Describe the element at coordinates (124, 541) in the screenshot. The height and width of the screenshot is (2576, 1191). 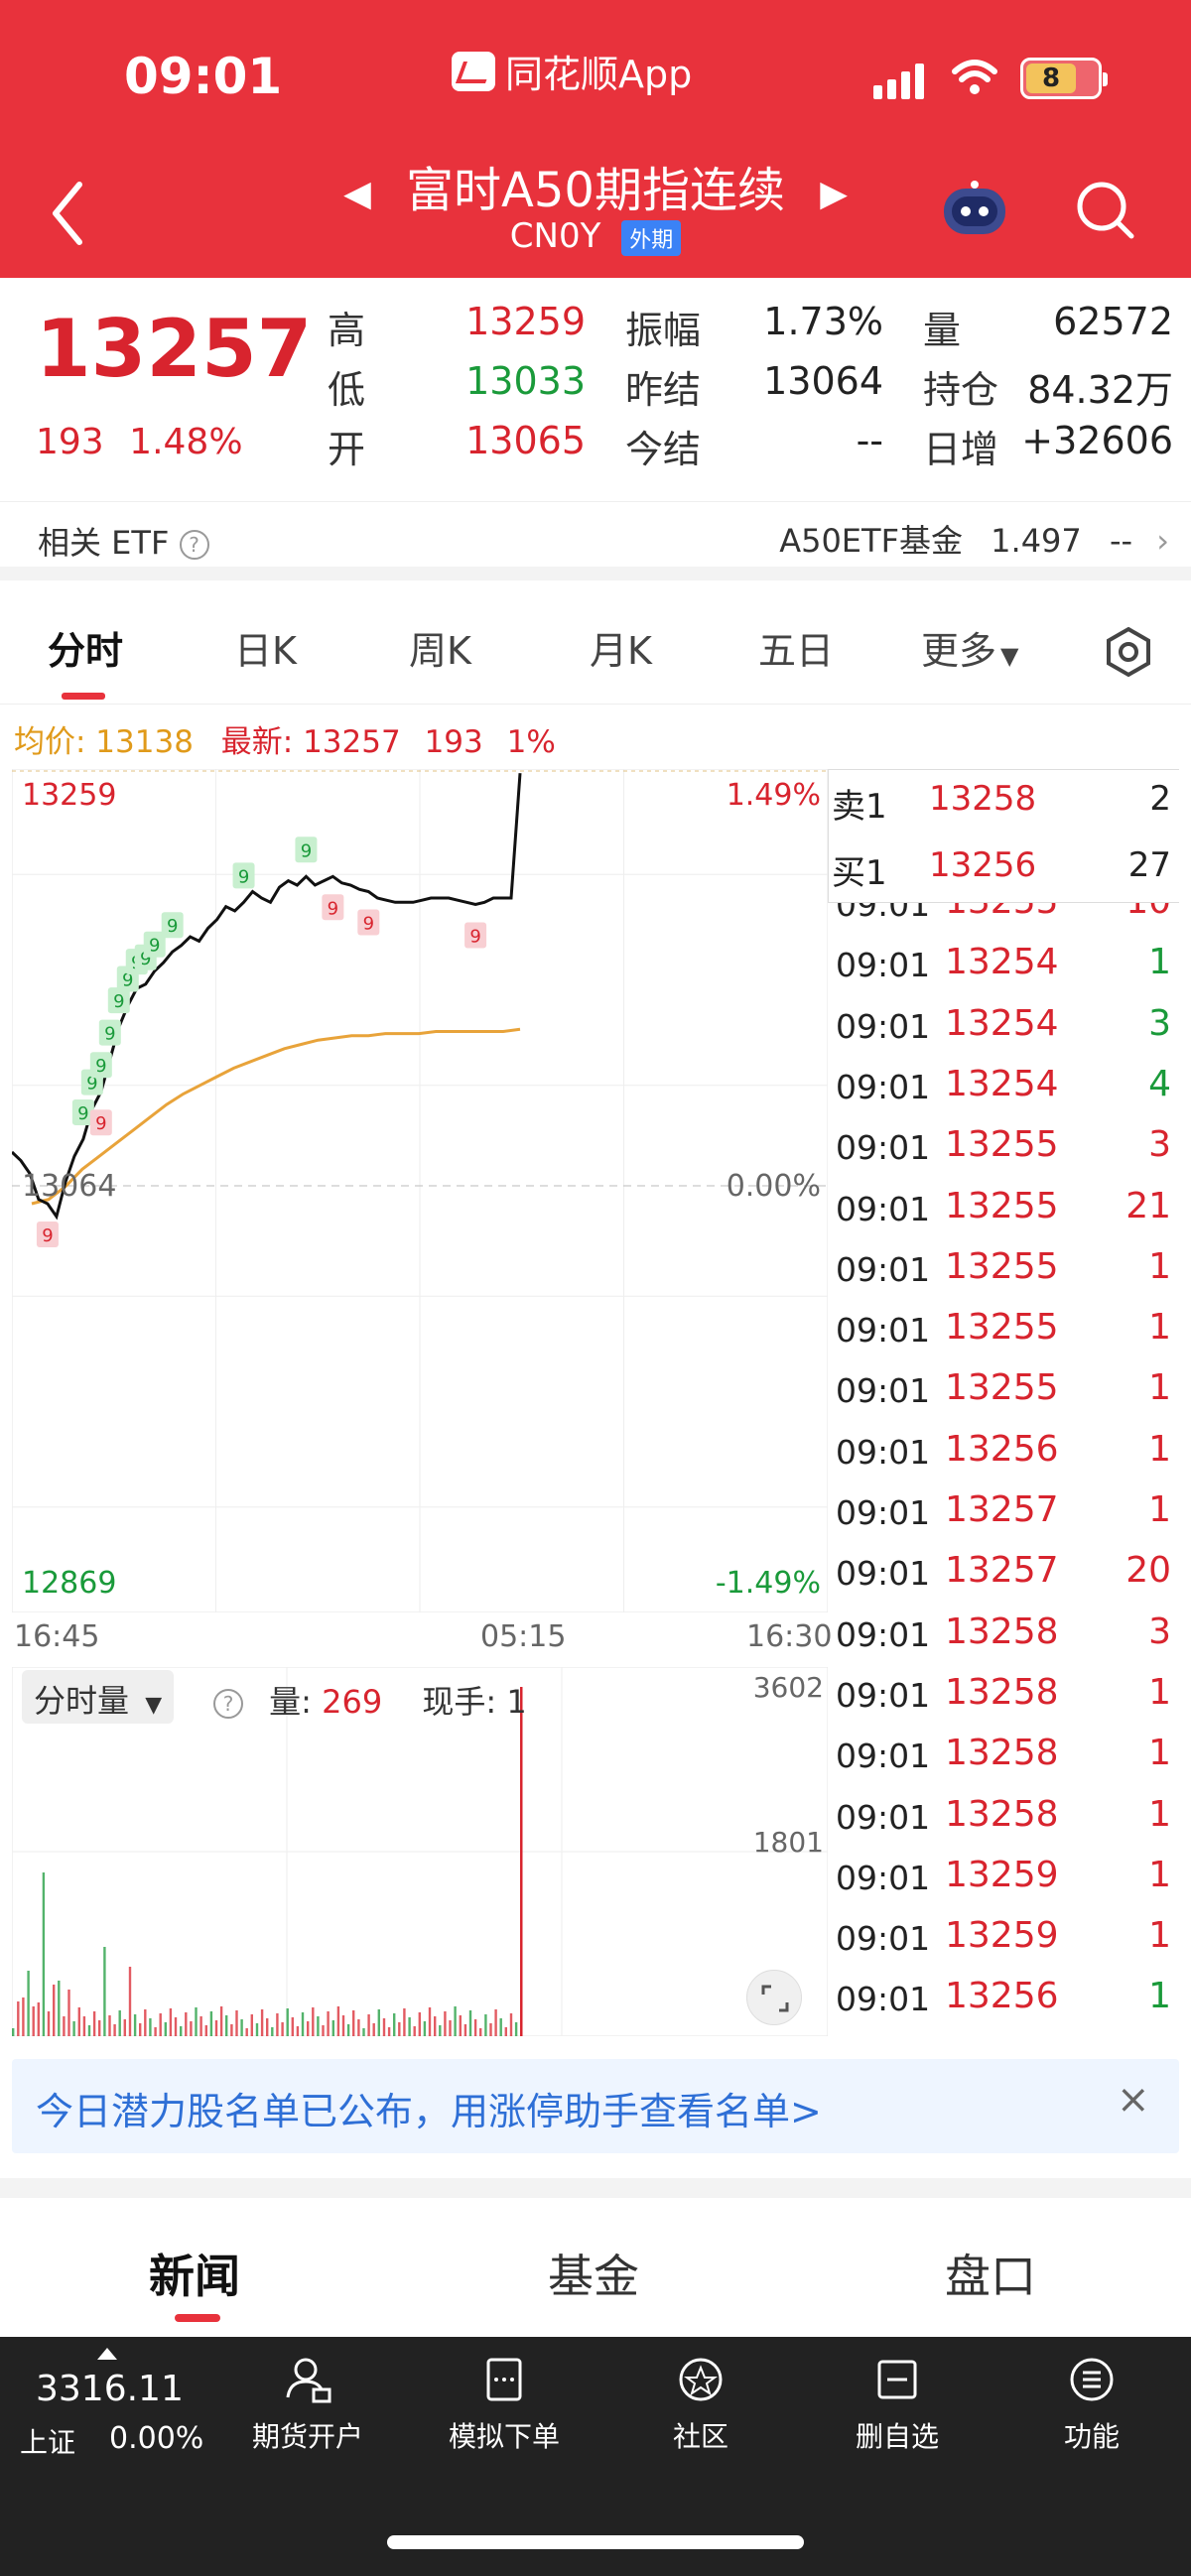
I see `related-etf-label: 相关 ETF ?` at that location.